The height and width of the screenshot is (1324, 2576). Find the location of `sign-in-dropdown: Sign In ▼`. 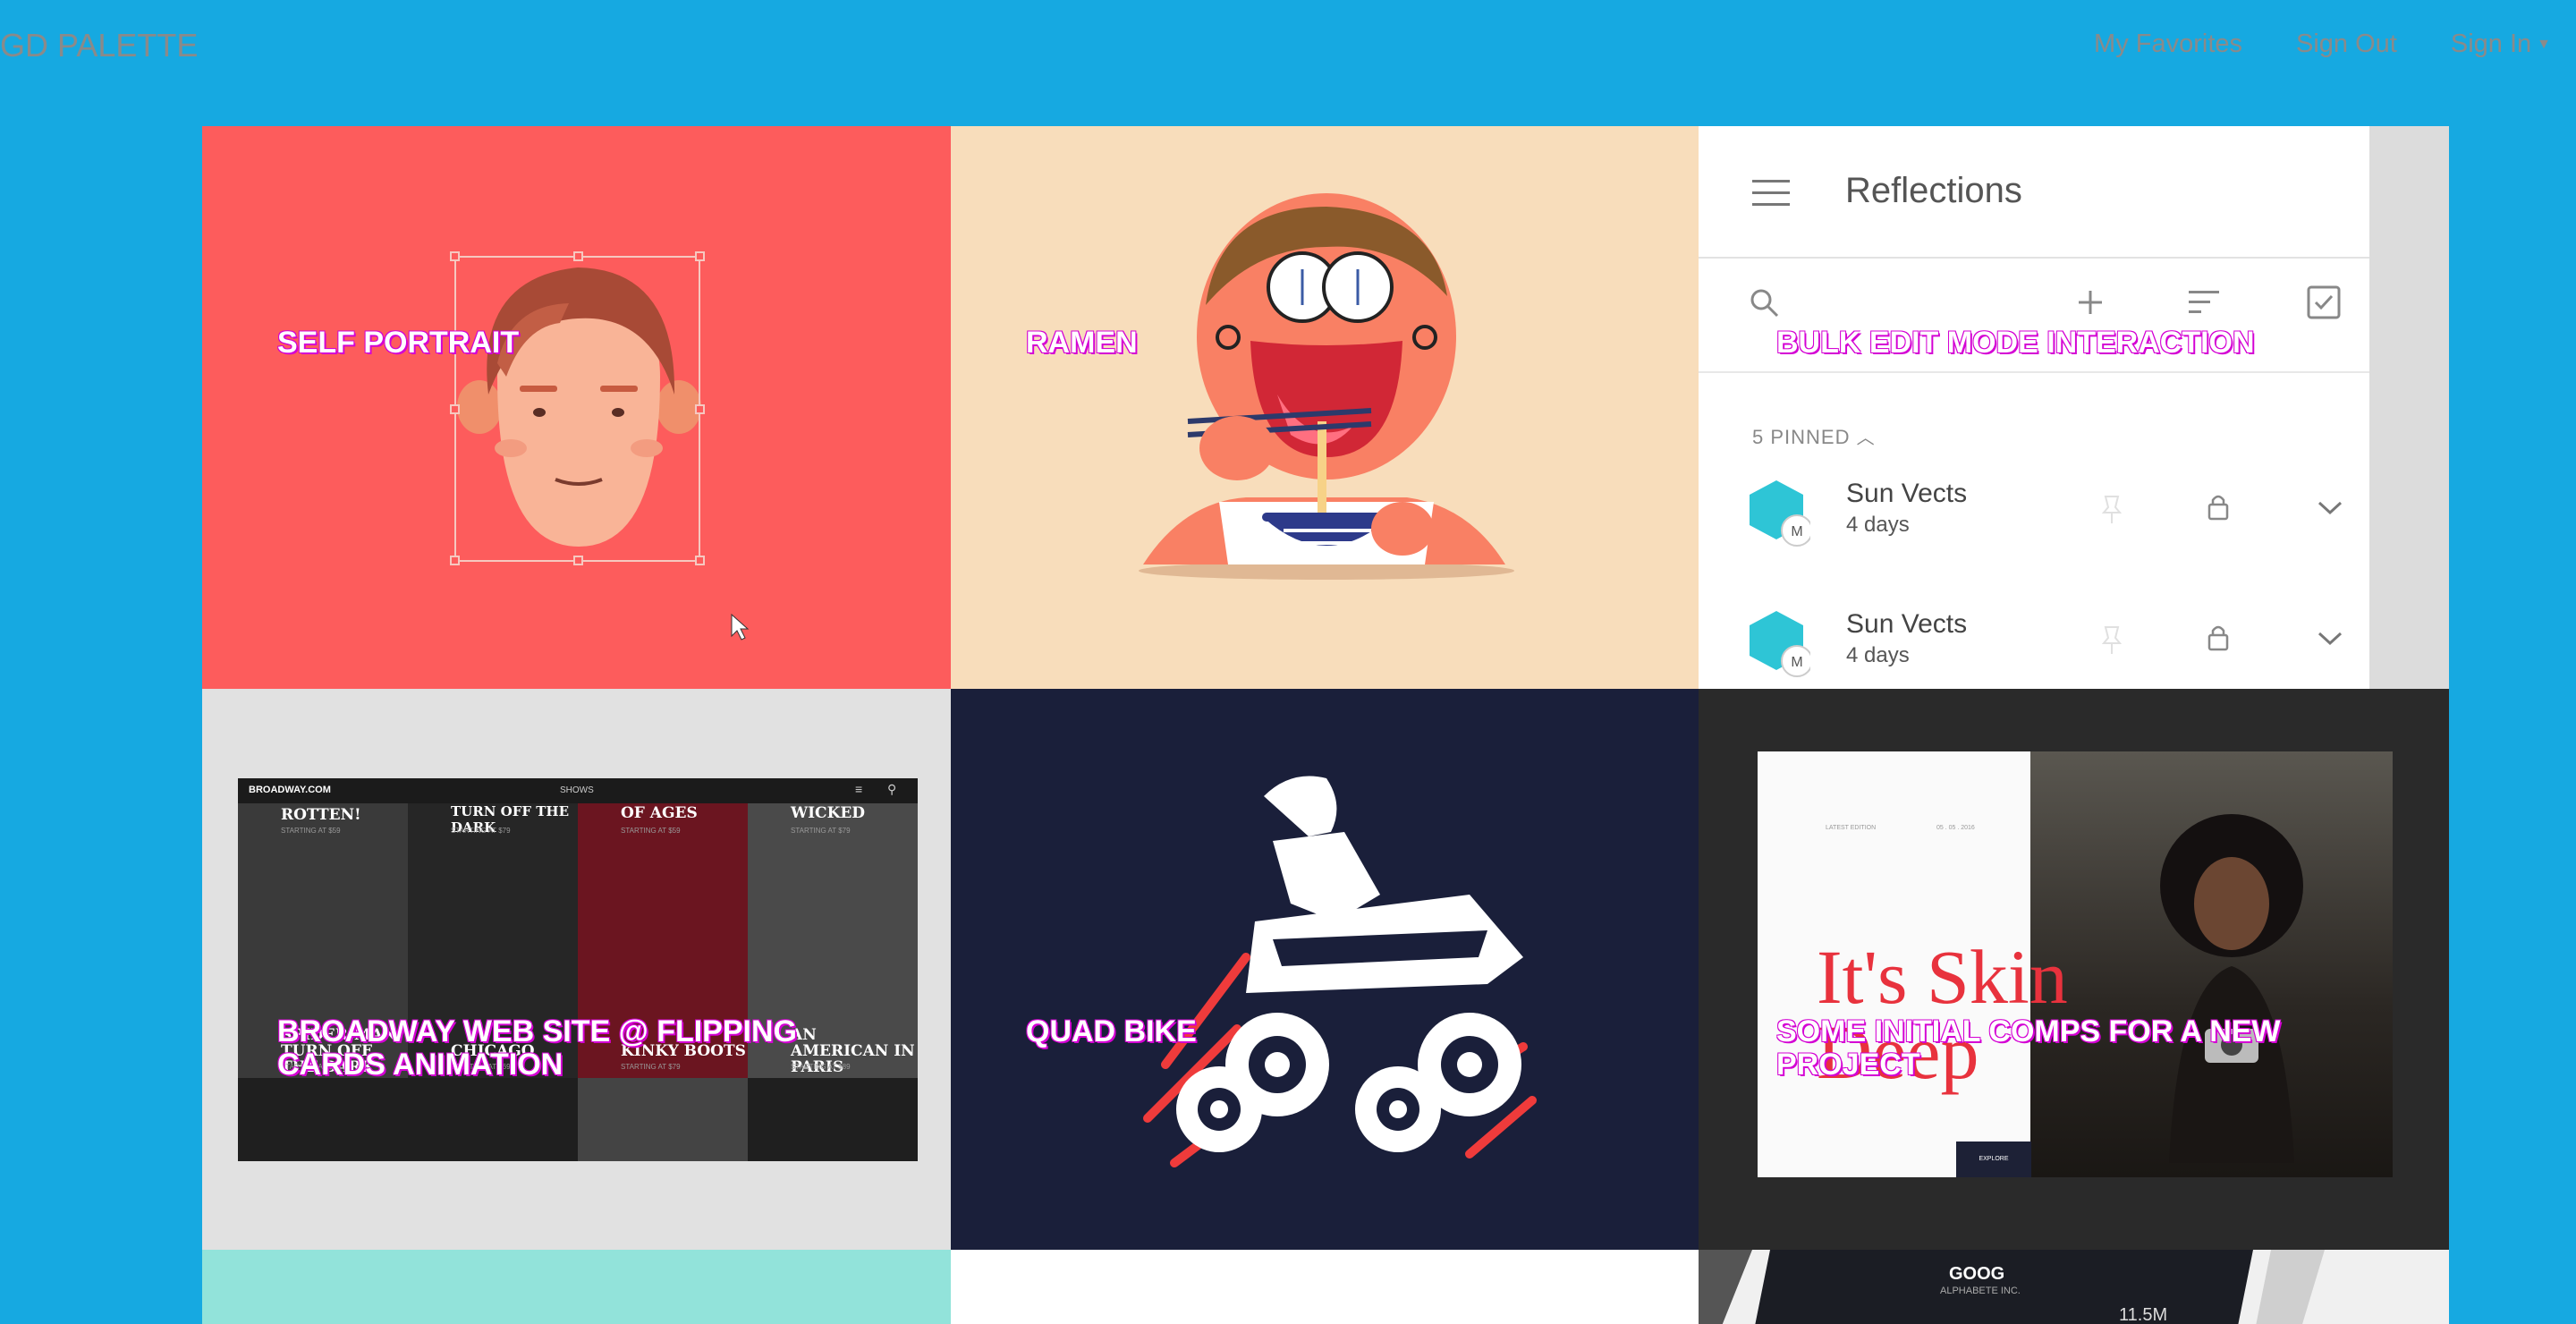

sign-in-dropdown: Sign In ▼ is located at coordinates (2501, 44).